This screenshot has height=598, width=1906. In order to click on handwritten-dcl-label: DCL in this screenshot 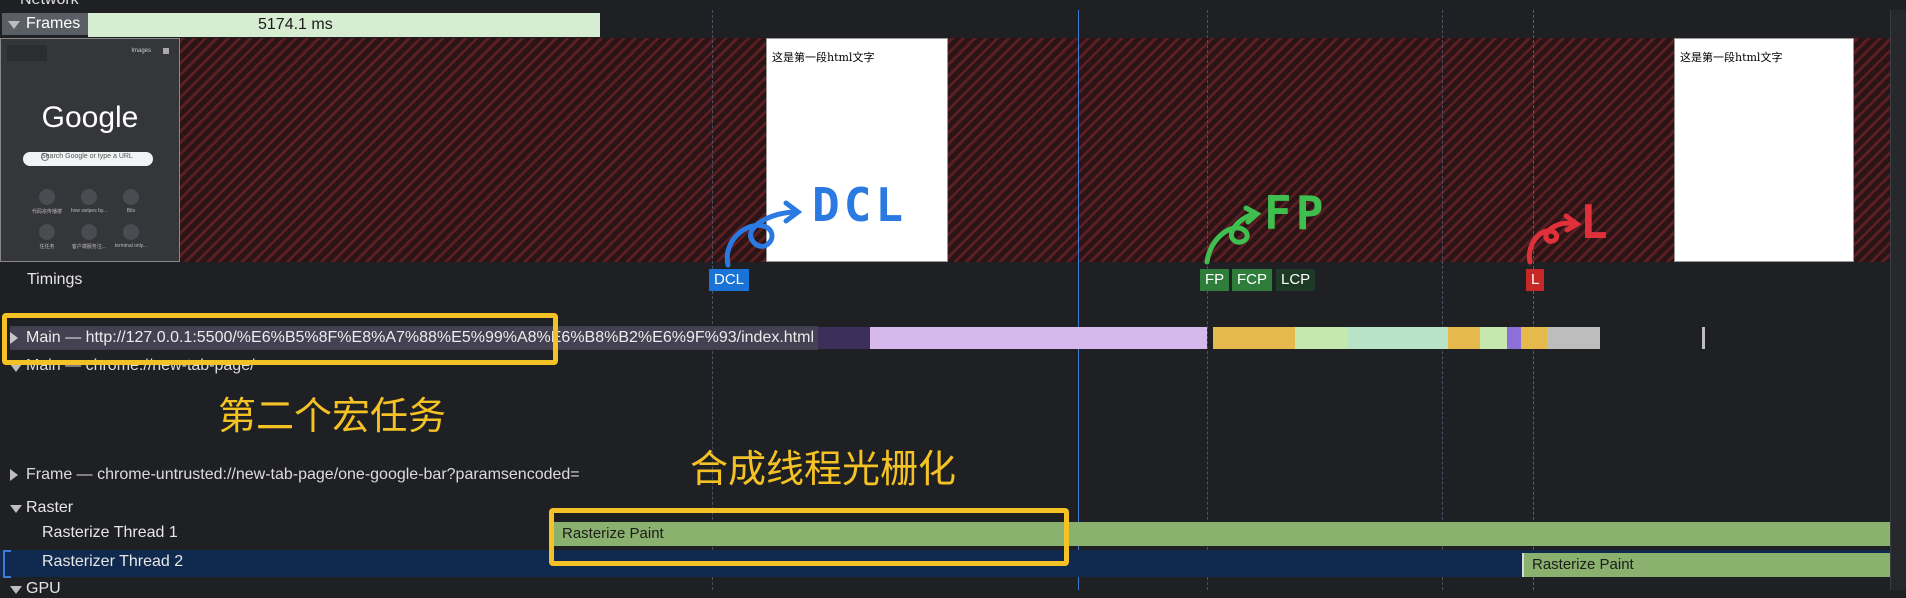, I will do `click(860, 205)`.